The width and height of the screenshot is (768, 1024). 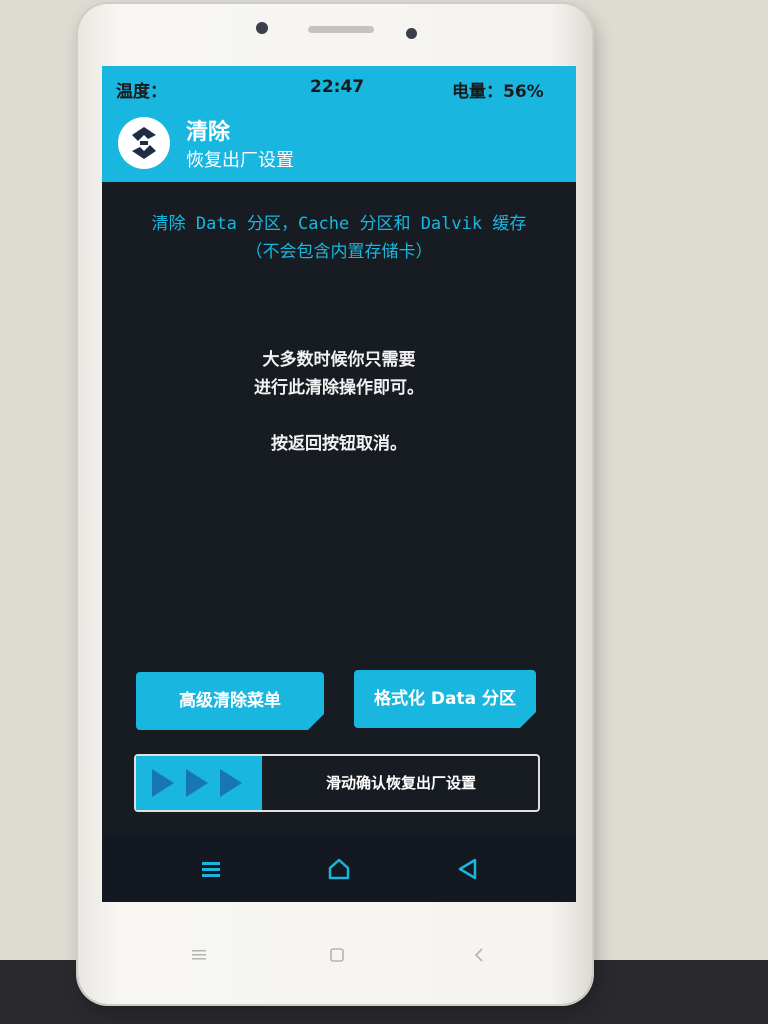 What do you see at coordinates (467, 869) in the screenshot?
I see `back-icon` at bounding box center [467, 869].